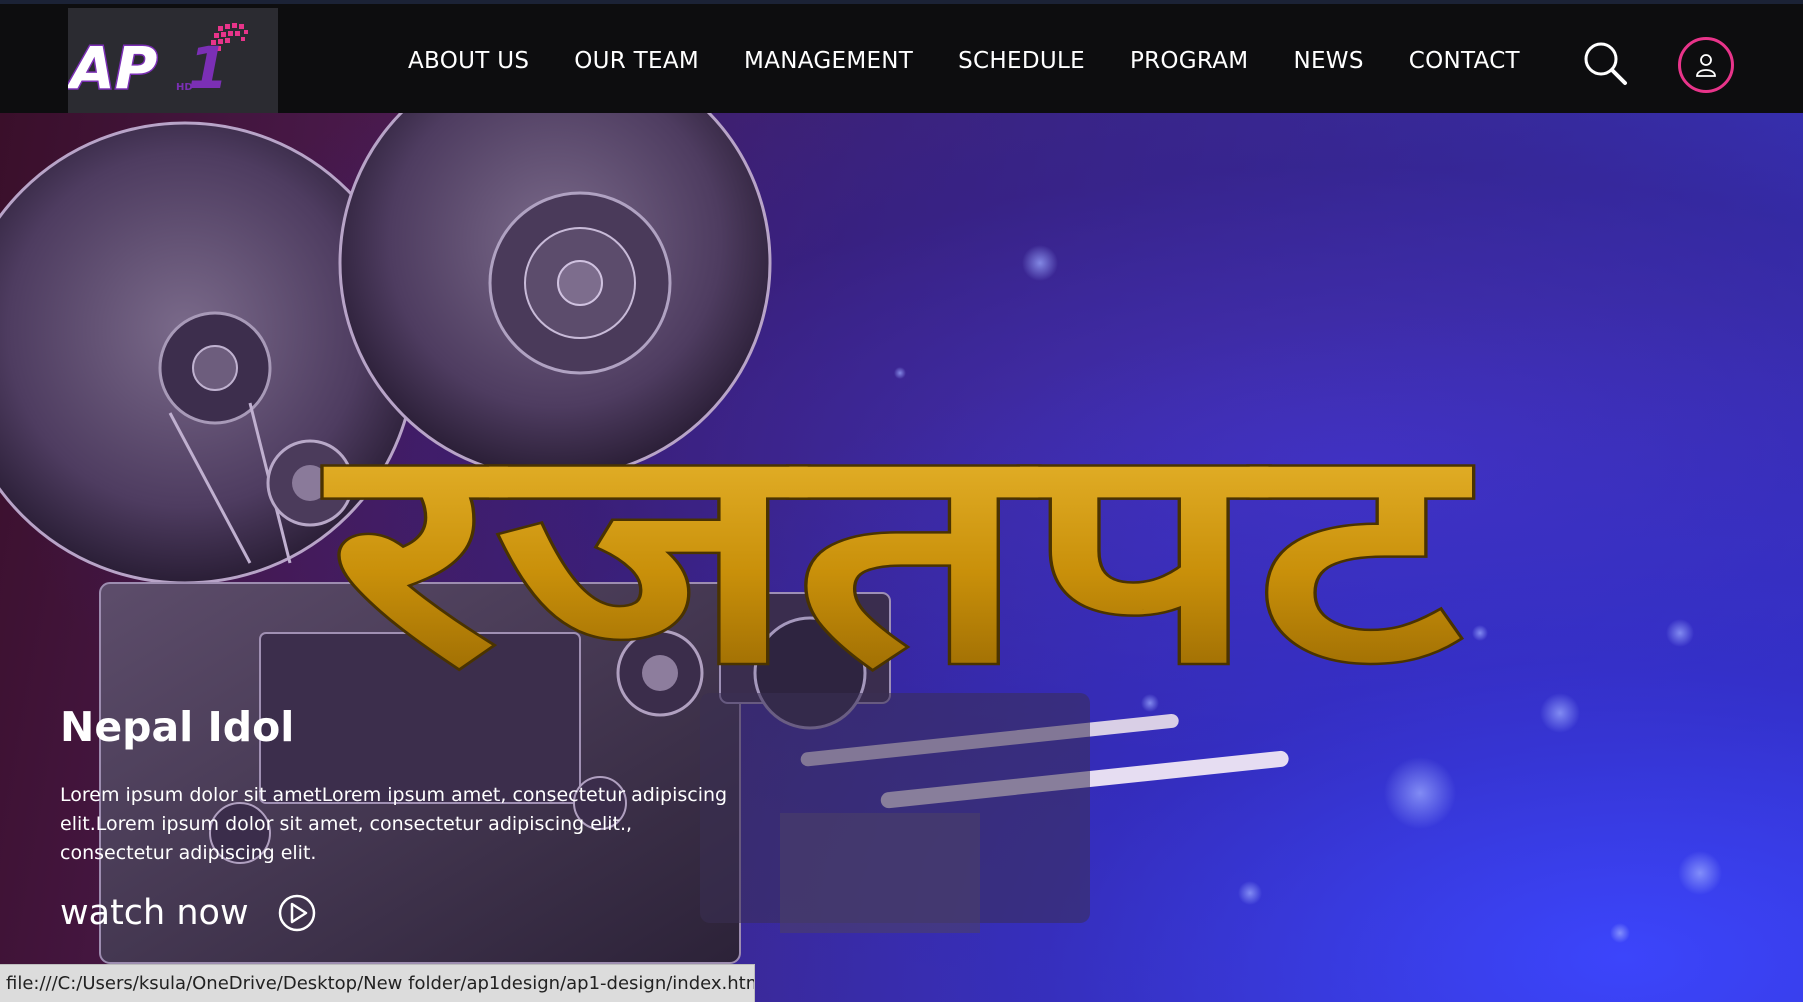  Describe the element at coordinates (1328, 61) in the screenshot. I see `nav-news: NEWS` at that location.